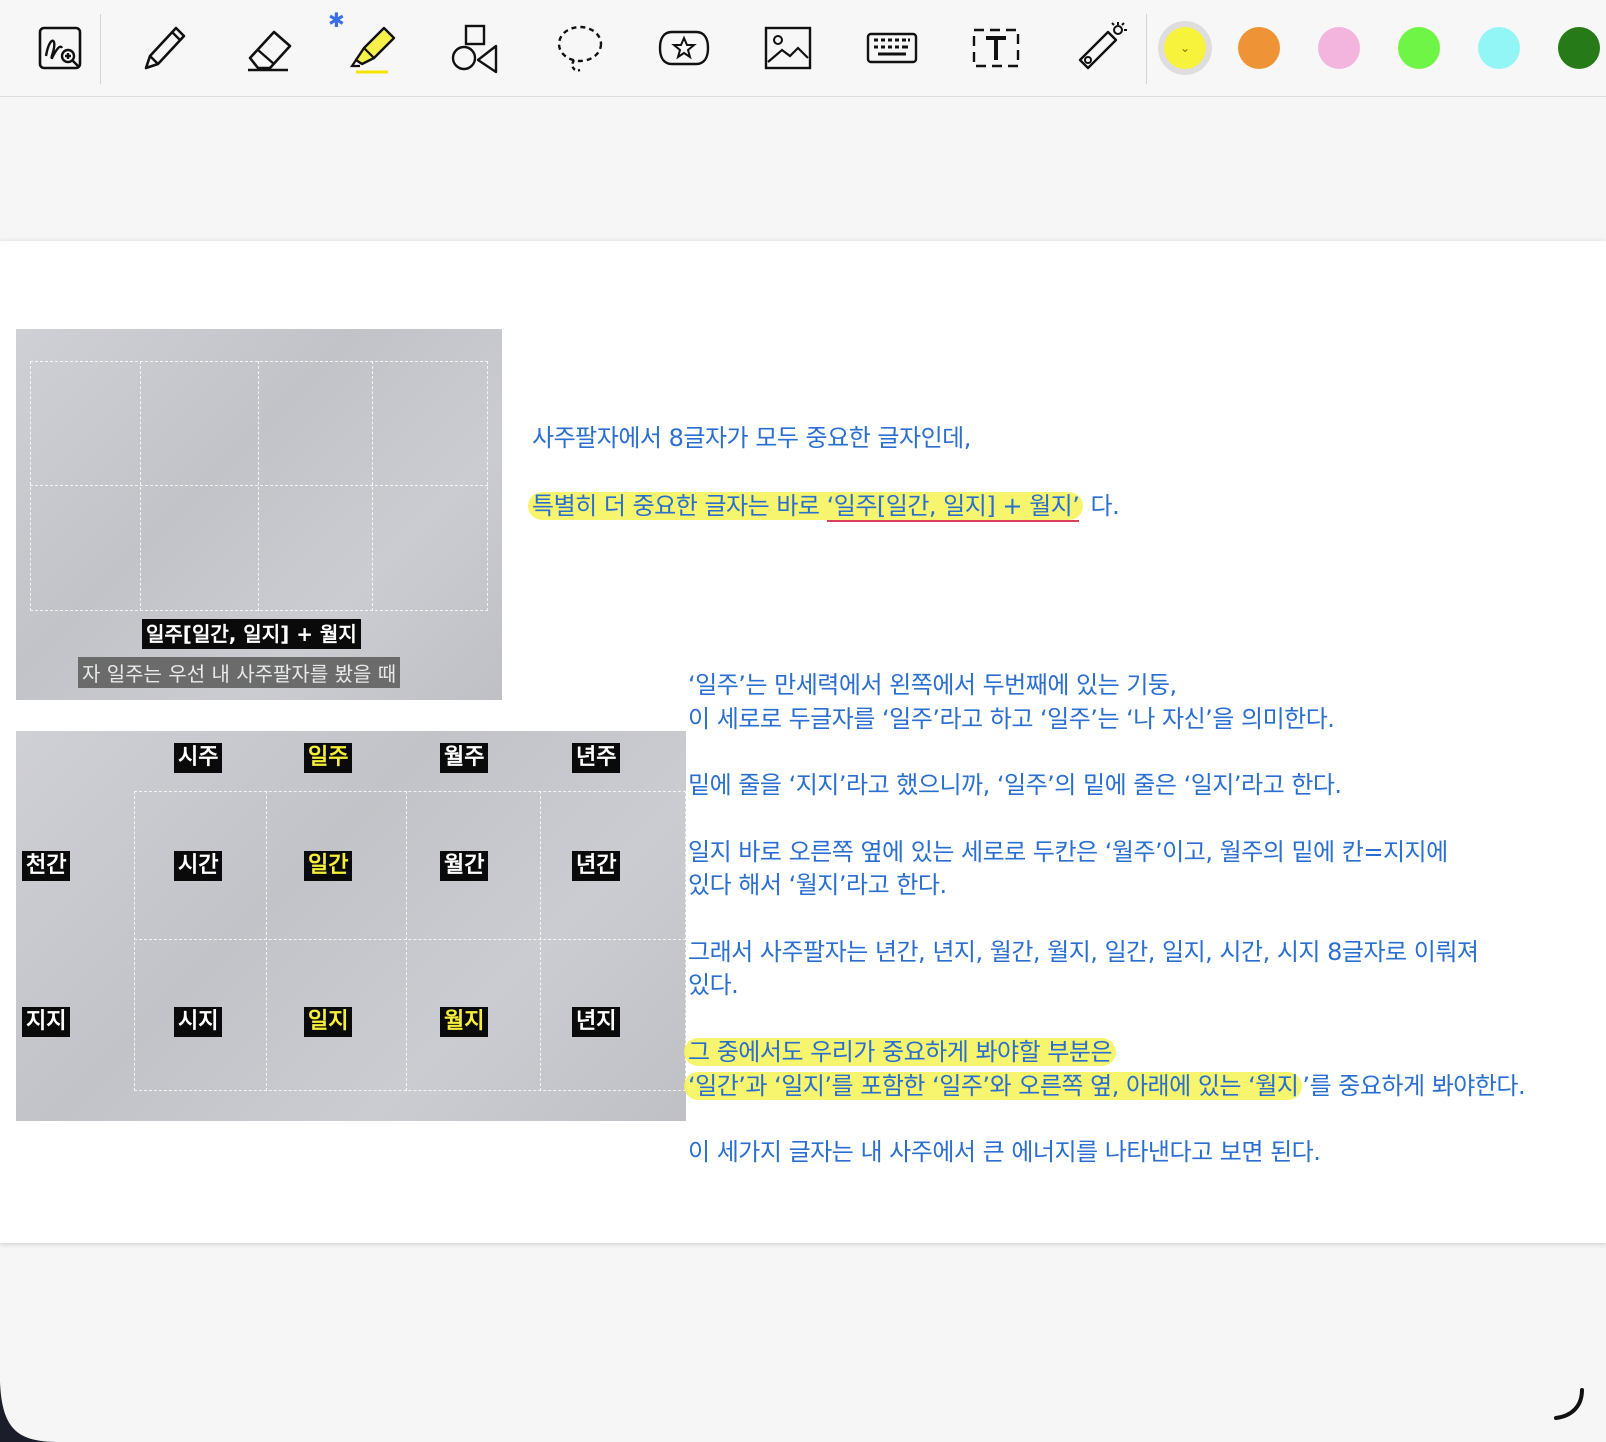 The width and height of the screenshot is (1606, 1442). Describe the element at coordinates (464, 758) in the screenshot. I see `column-header-wolju: 월주` at that location.